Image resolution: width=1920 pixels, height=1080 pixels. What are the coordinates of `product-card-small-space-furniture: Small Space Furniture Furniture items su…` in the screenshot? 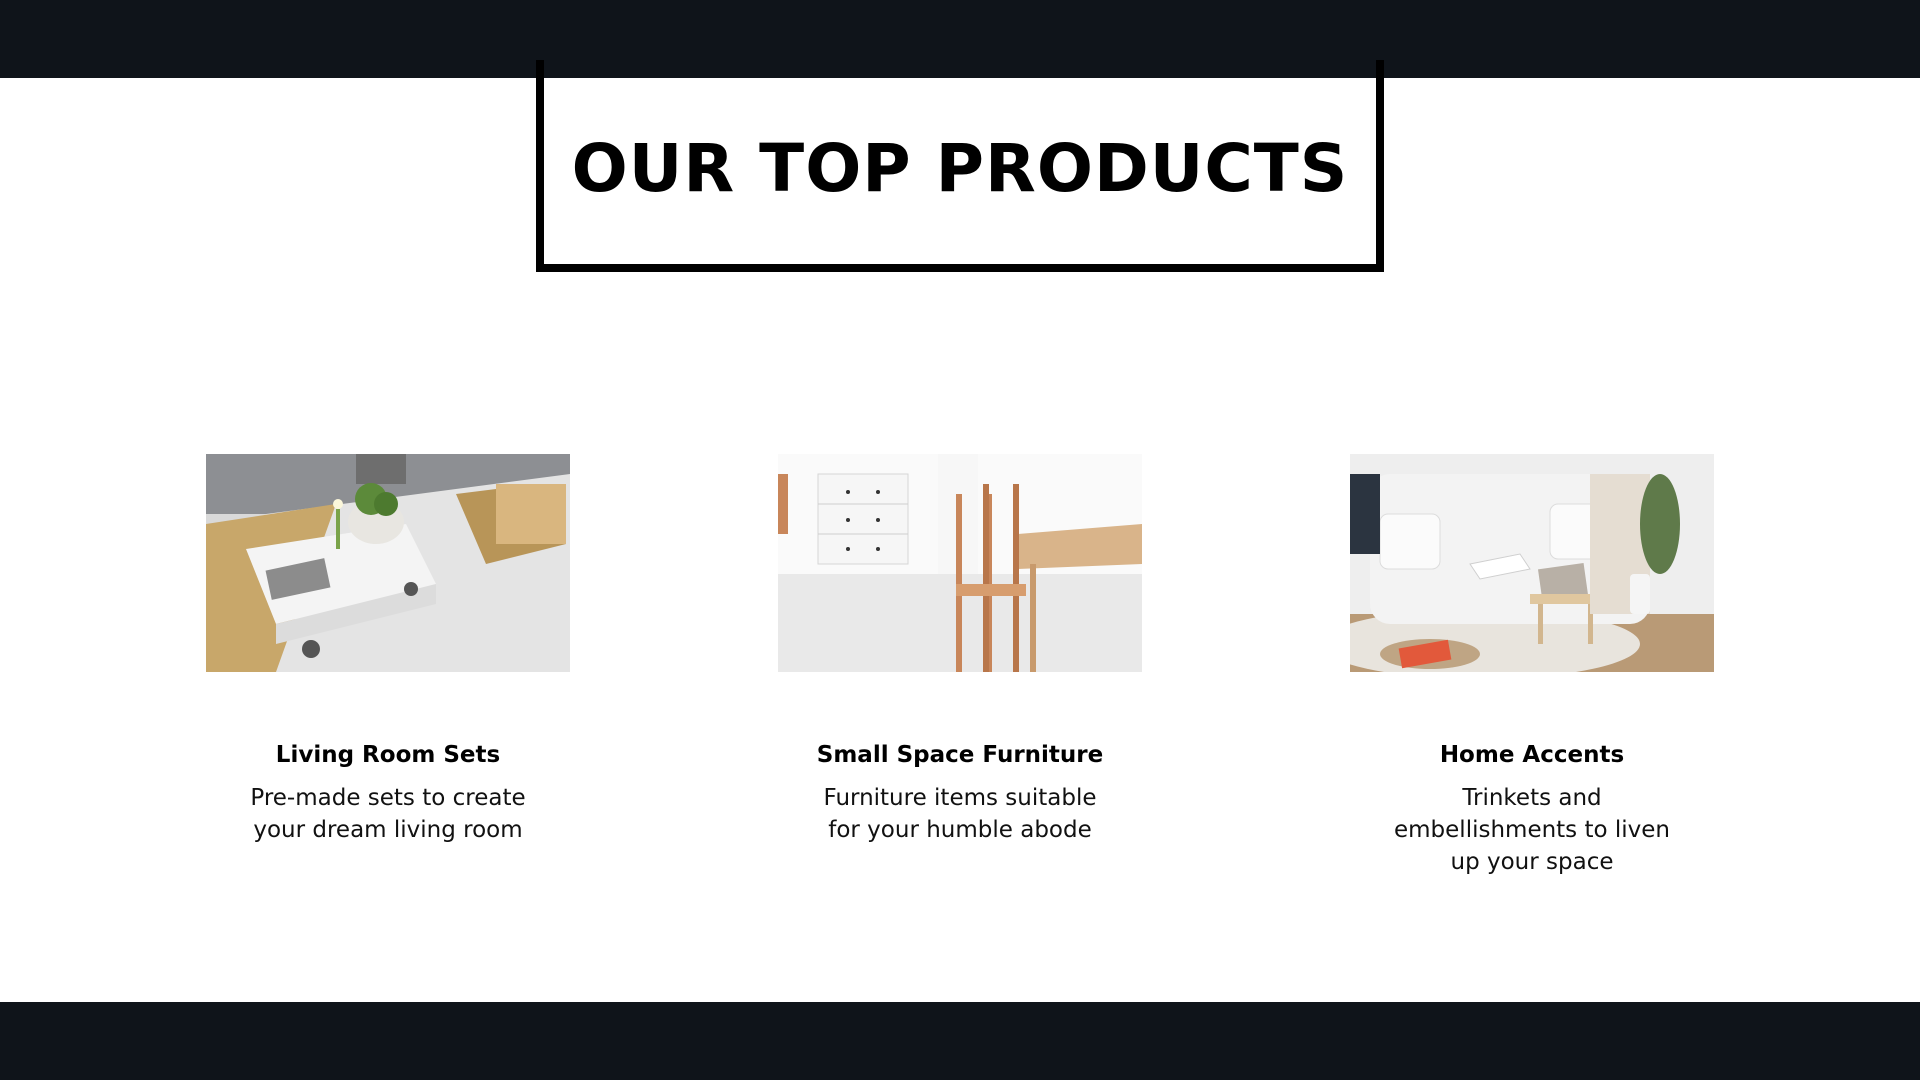 It's located at (960, 650).